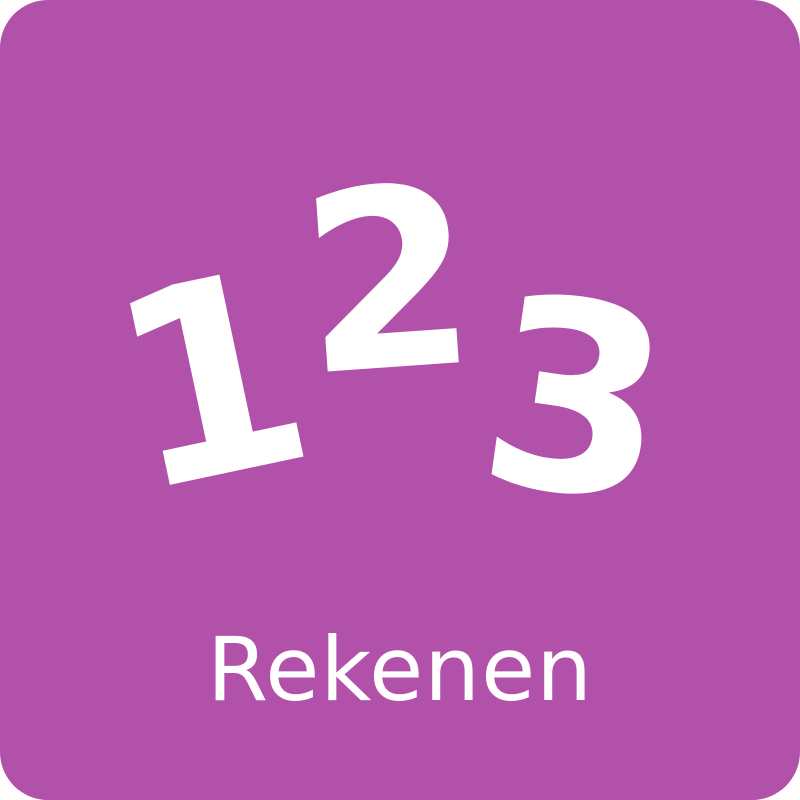 The image size is (800, 800). Describe the element at coordinates (576, 400) in the screenshot. I see `digit-three: 3` at that location.